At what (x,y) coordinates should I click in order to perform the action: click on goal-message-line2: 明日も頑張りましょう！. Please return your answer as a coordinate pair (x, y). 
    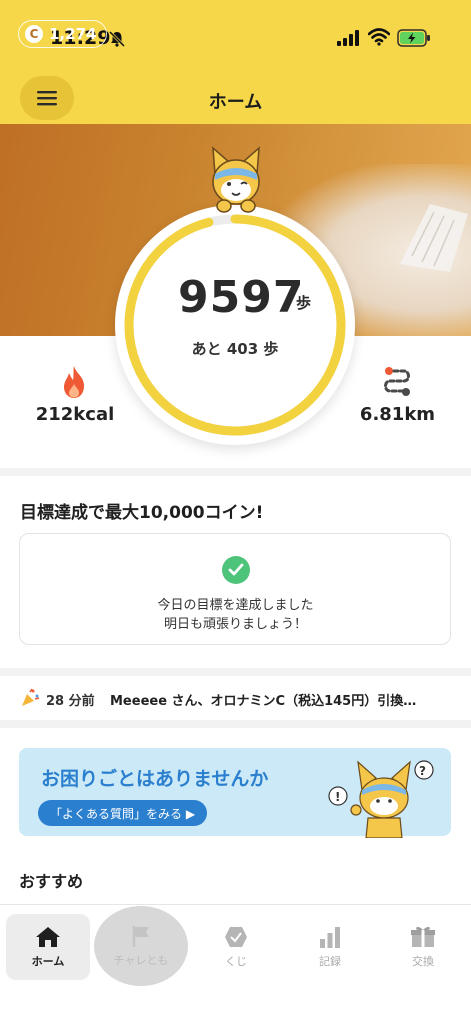
    Looking at the image, I should click on (235, 624).